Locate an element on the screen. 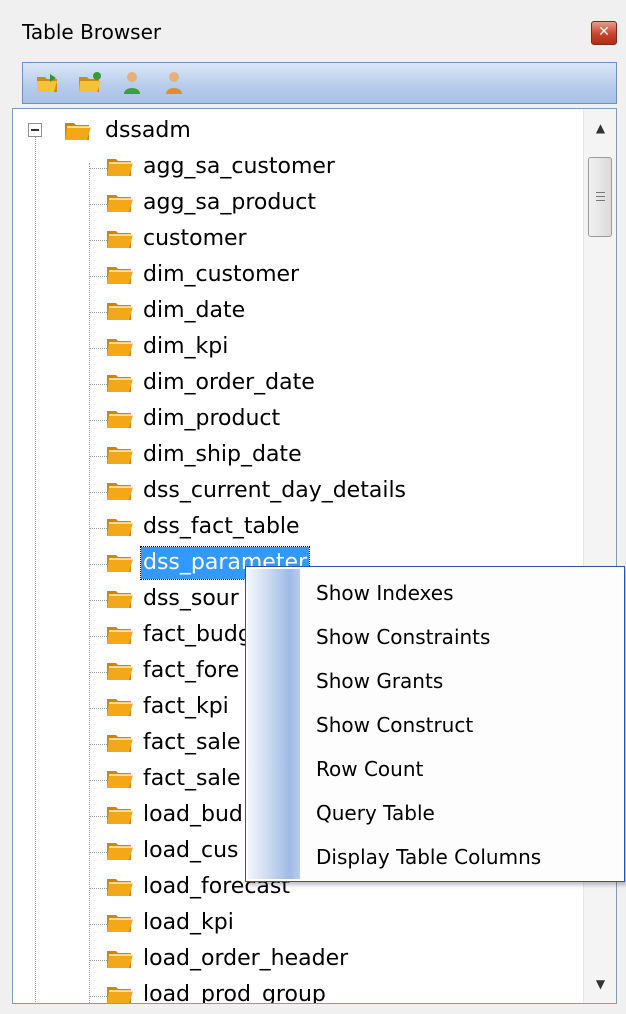 This screenshot has height=1014, width=626. close-icon: ✕ is located at coordinates (604, 32).